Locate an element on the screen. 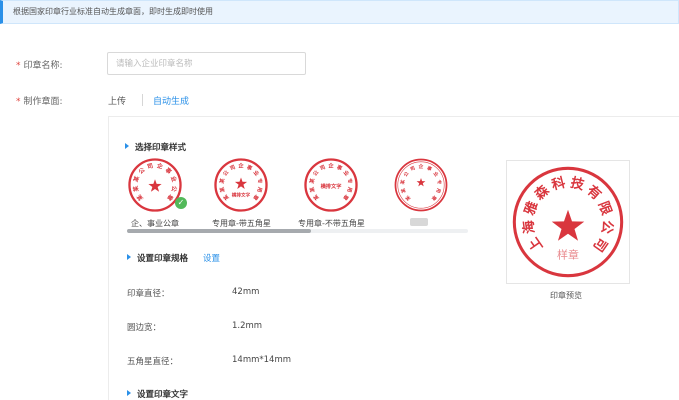 The height and width of the screenshot is (400, 679). check-icon: ✓ is located at coordinates (181, 203).